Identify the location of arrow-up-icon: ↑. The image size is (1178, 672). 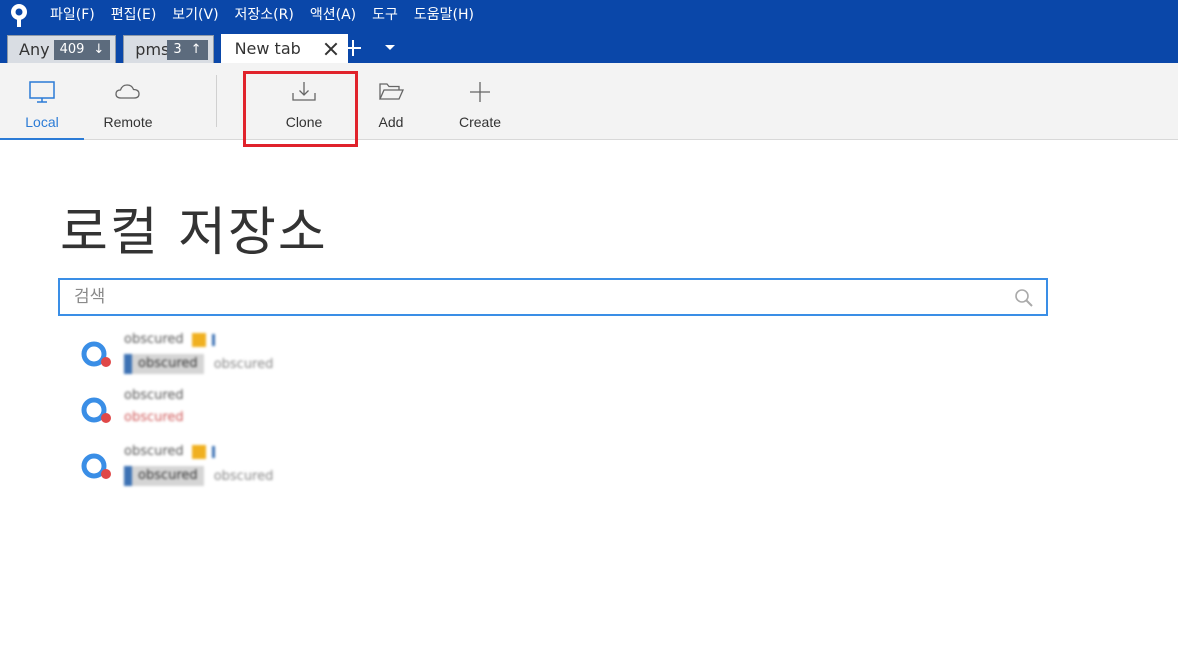
(196, 49).